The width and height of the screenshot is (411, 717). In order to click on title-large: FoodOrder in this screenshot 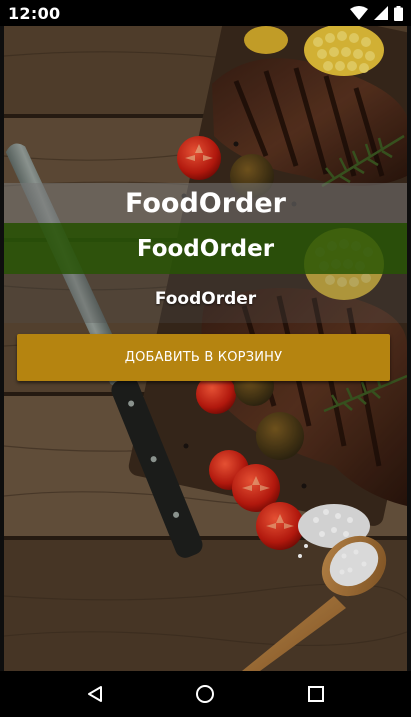, I will do `click(205, 203)`.